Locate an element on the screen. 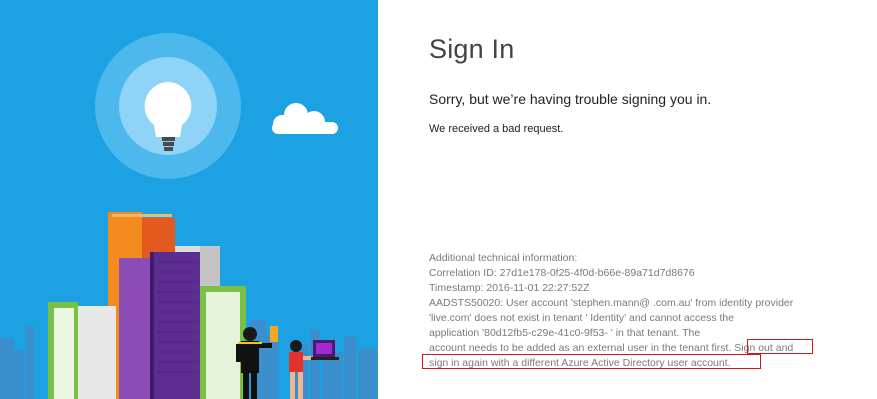  page-title: Sign In is located at coordinates (472, 49).